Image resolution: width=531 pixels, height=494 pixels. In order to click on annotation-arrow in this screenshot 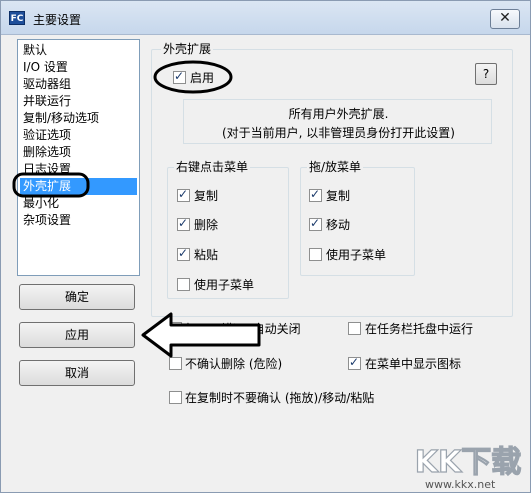, I will do `click(201, 335)`.